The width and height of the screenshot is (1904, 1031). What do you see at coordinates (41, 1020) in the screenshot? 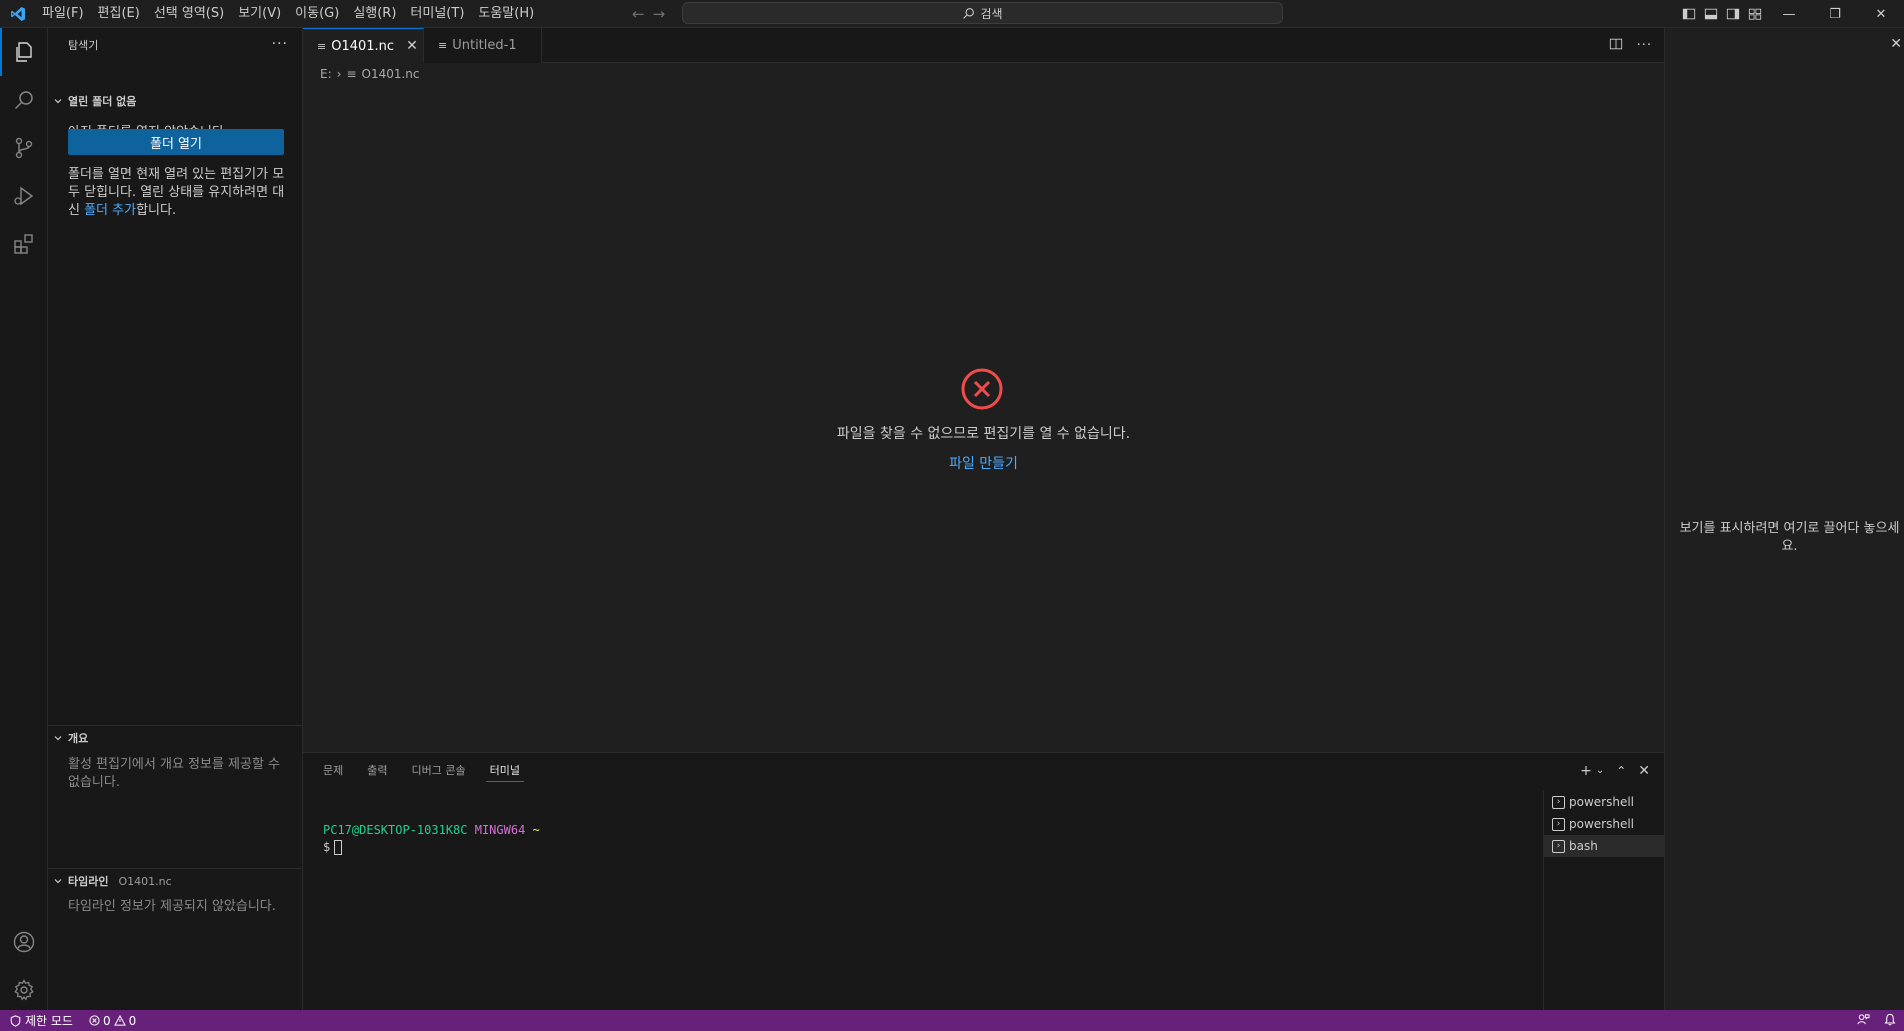
I see `restricted-mode-indicator: 제한 모드` at bounding box center [41, 1020].